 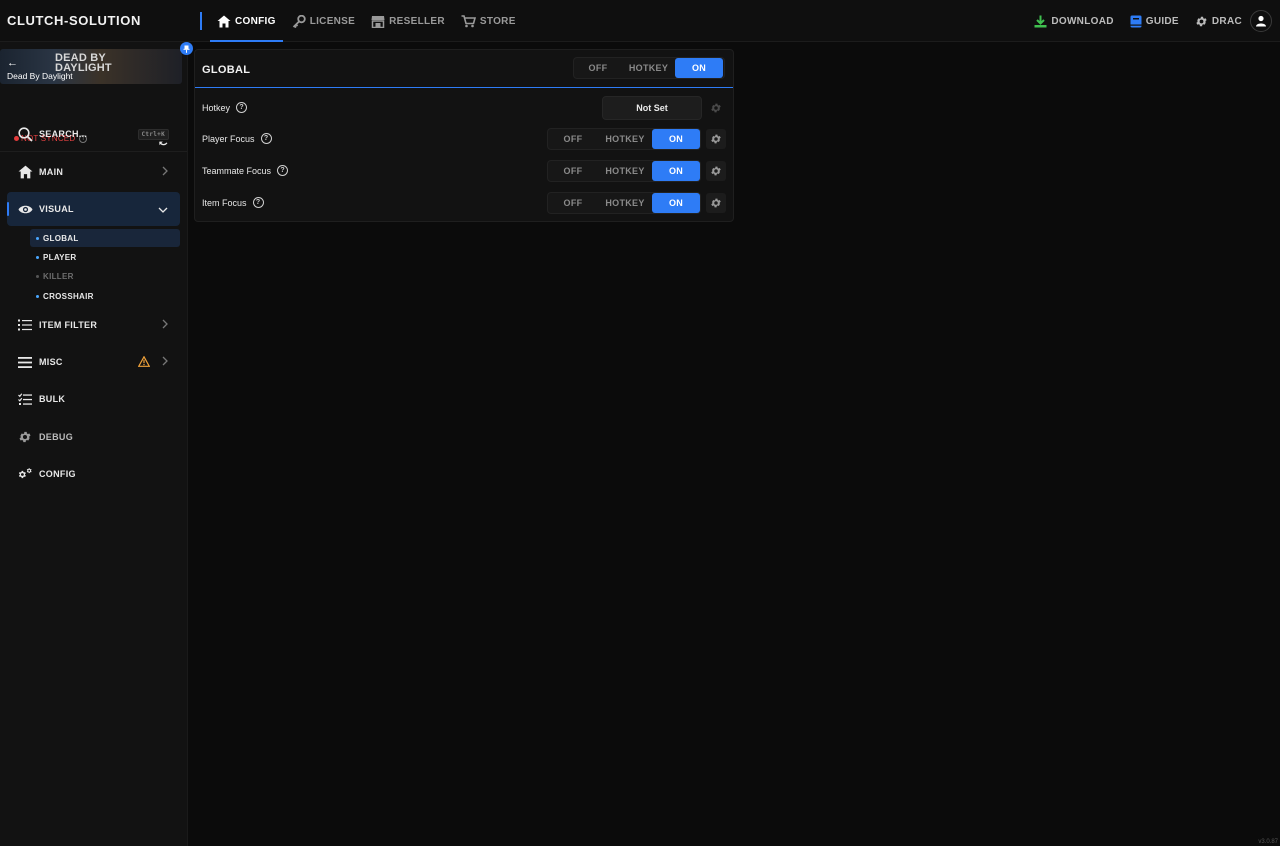 What do you see at coordinates (25, 134) in the screenshot?
I see `search-icon` at bounding box center [25, 134].